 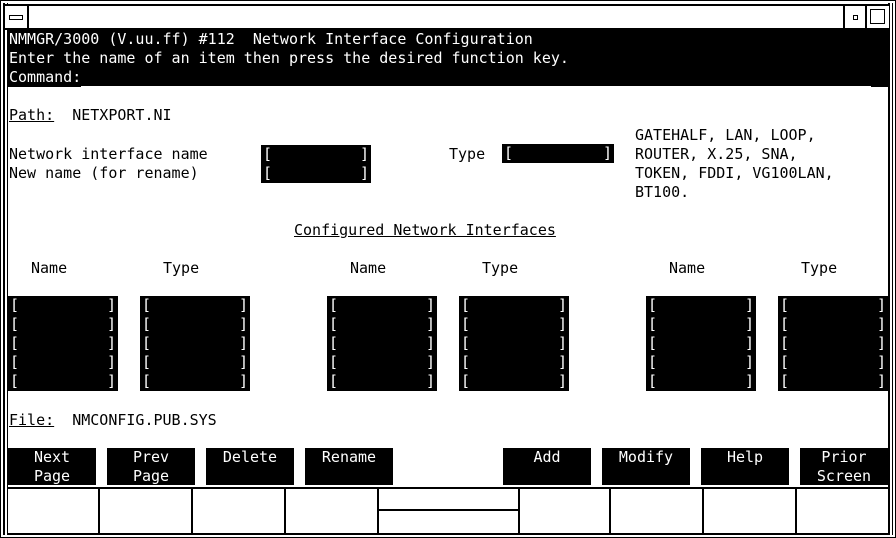 I want to click on col-header-name-2: Name, so click(x=368, y=268).